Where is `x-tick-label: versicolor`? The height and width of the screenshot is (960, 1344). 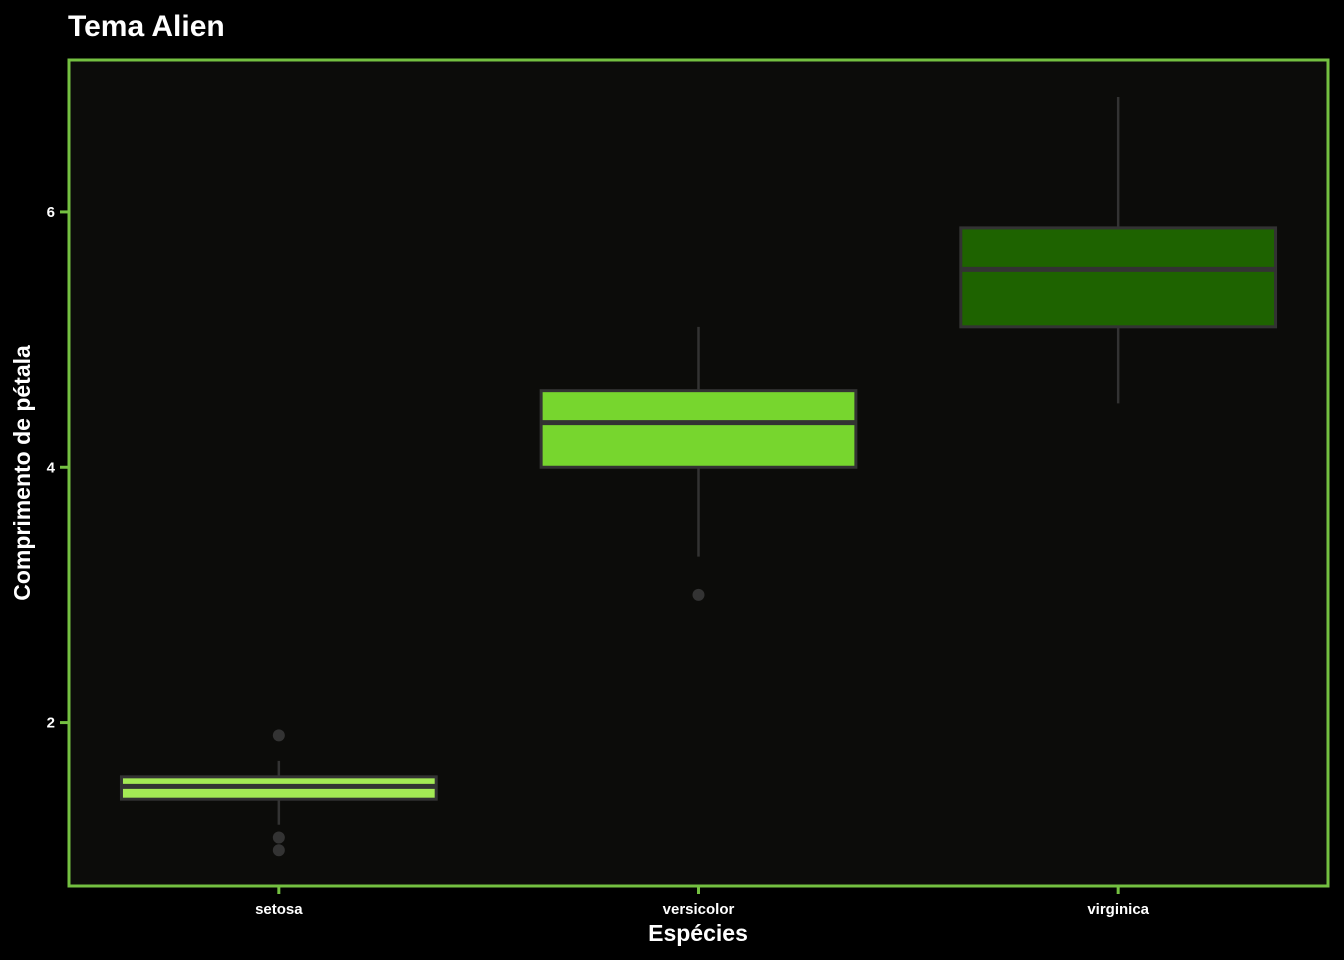 x-tick-label: versicolor is located at coordinates (699, 909).